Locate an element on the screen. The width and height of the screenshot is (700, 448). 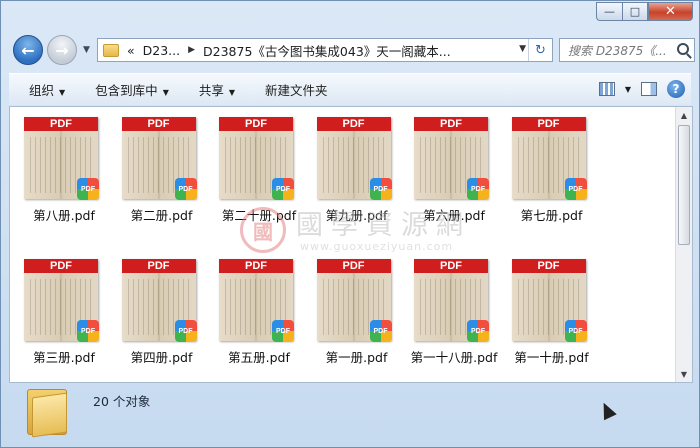
new-folder-label: 新建文件夹 is located at coordinates (296, 90).